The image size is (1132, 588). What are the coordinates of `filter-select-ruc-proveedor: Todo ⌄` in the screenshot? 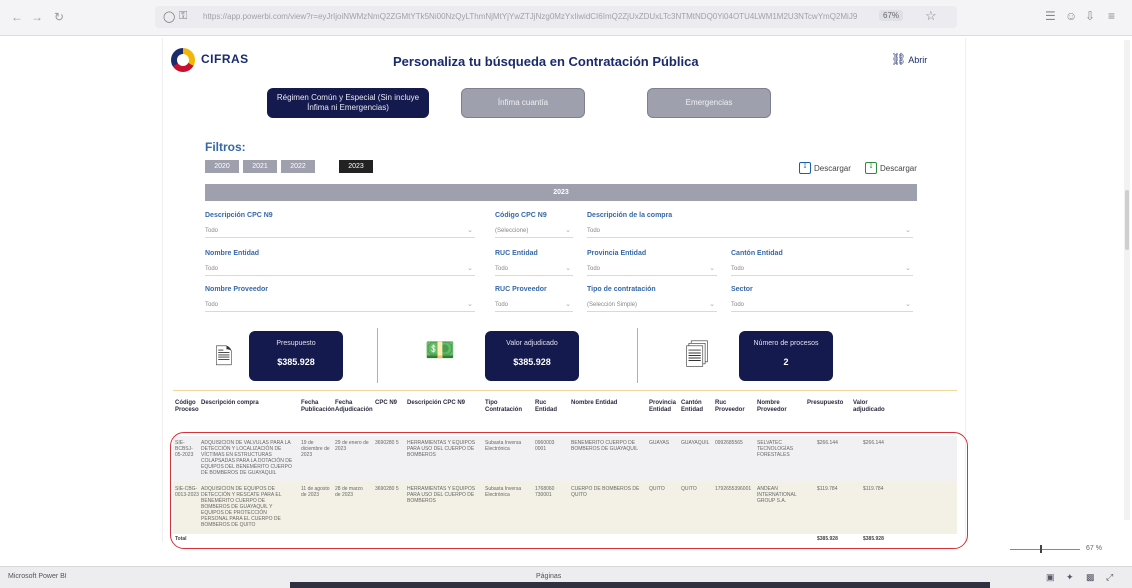 It's located at (534, 305).